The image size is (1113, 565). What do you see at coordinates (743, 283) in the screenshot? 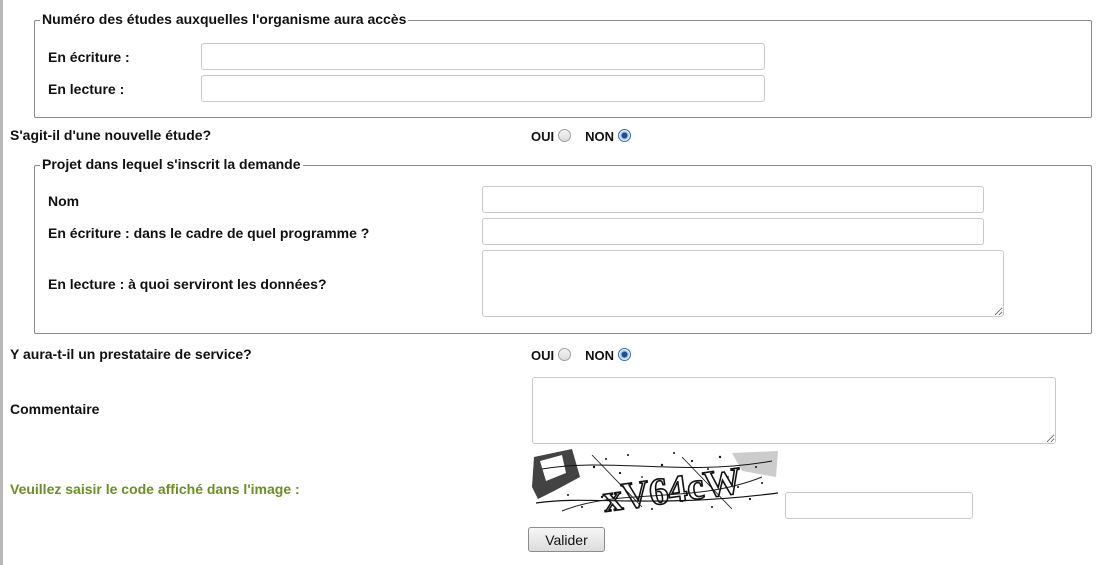
I see `read-usage-textarea` at bounding box center [743, 283].